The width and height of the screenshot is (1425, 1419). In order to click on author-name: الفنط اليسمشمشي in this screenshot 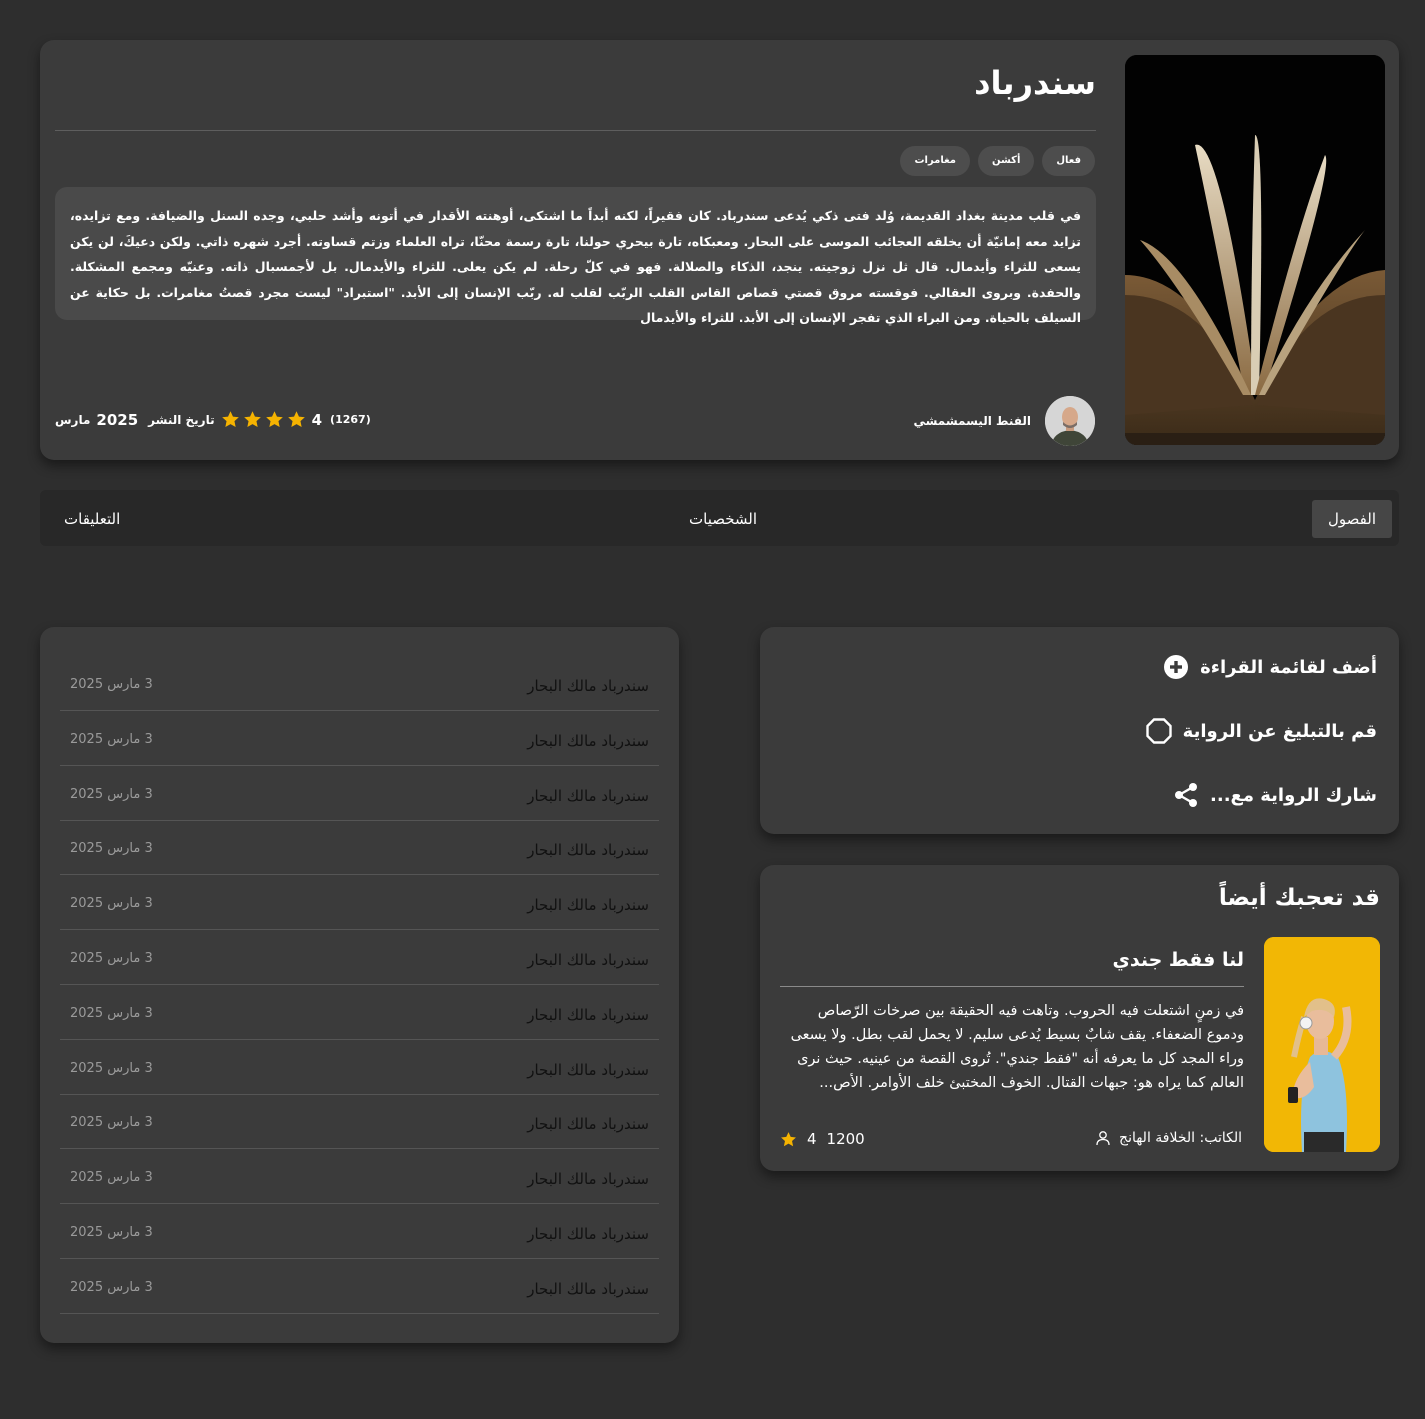, I will do `click(972, 421)`.